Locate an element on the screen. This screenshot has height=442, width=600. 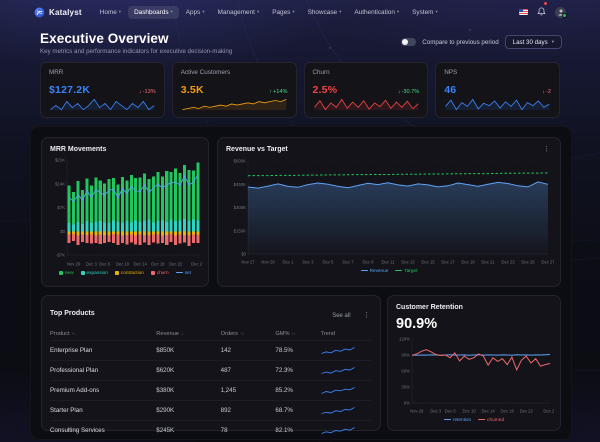
nav-item-management: Management ▾ is located at coordinates (239, 12).